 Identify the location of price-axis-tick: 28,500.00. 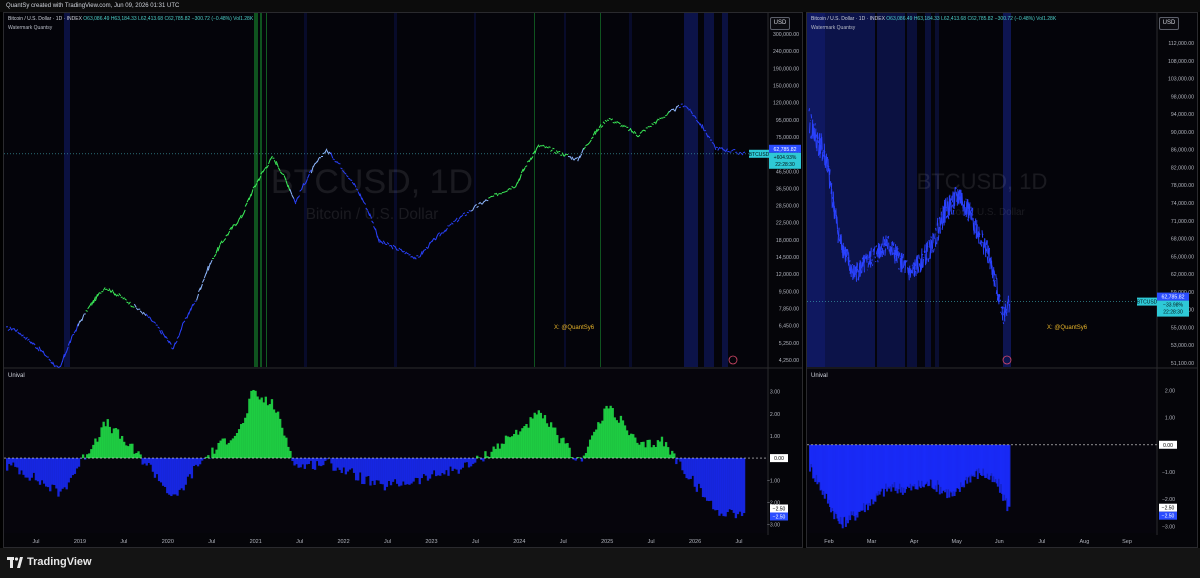
(787, 207).